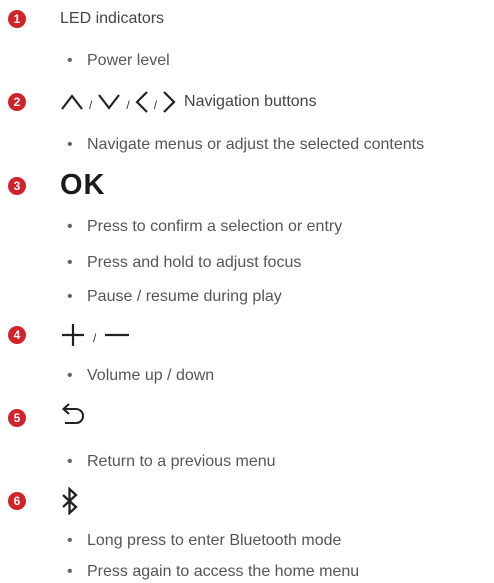 This screenshot has height=583, width=494. I want to click on item-2-heading: / / / Navigation buttons, so click(188, 102).